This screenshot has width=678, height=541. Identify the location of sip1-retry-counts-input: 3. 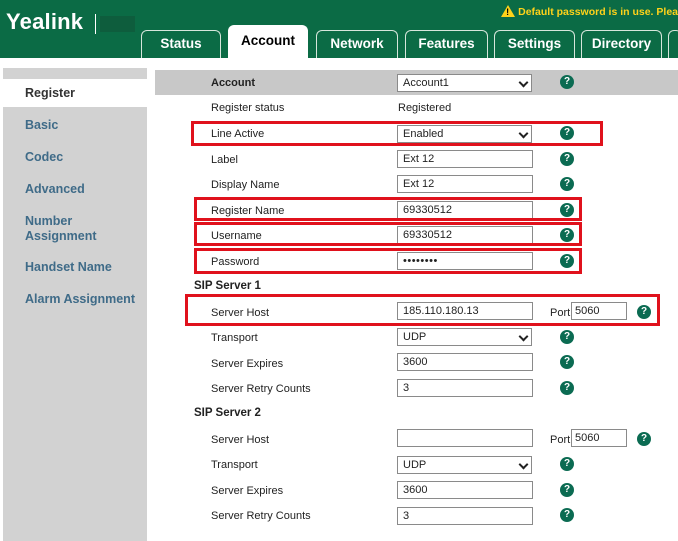
(465, 388).